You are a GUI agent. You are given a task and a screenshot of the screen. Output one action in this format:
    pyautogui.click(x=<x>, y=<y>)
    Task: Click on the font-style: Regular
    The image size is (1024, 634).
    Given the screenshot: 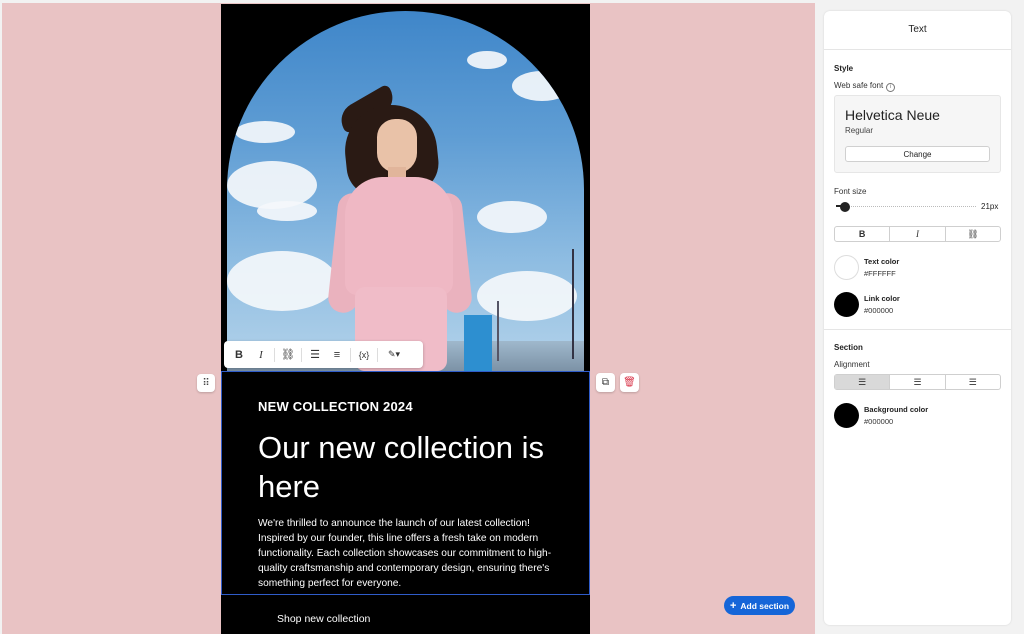 What is the action you would take?
    pyautogui.click(x=859, y=130)
    